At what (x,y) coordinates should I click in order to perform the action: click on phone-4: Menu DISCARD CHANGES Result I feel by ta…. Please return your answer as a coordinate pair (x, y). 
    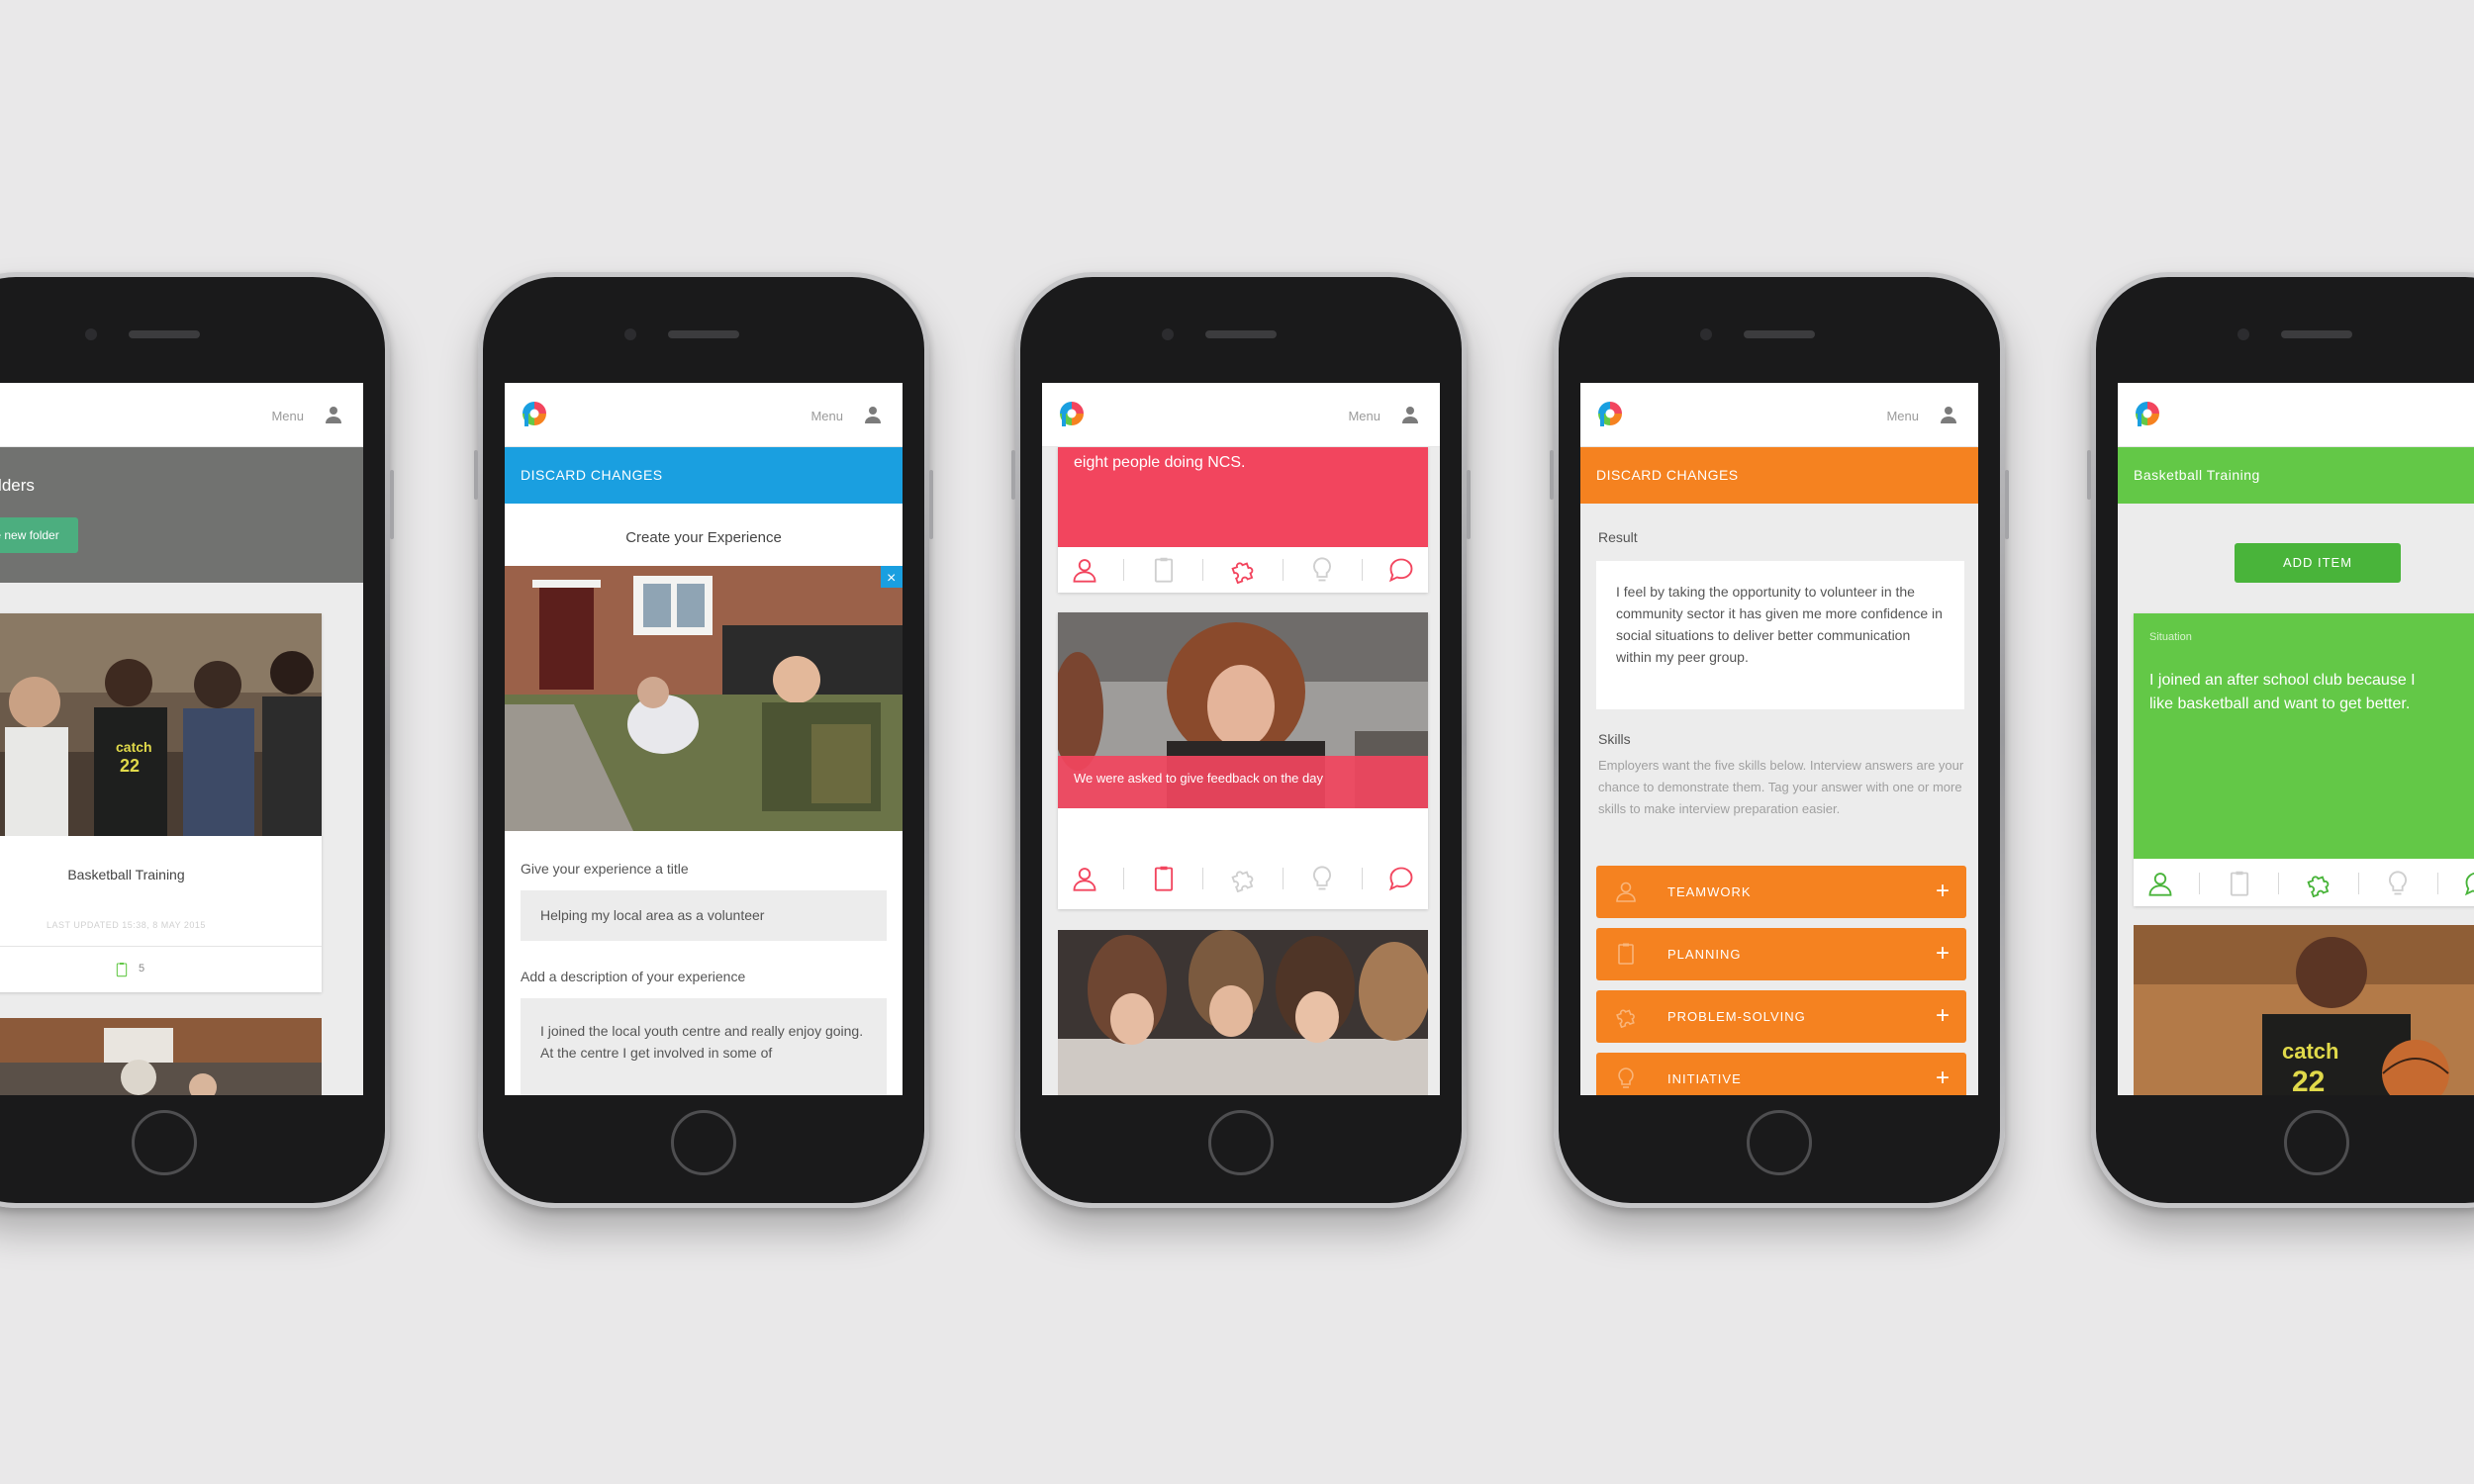
    Looking at the image, I should click on (1779, 740).